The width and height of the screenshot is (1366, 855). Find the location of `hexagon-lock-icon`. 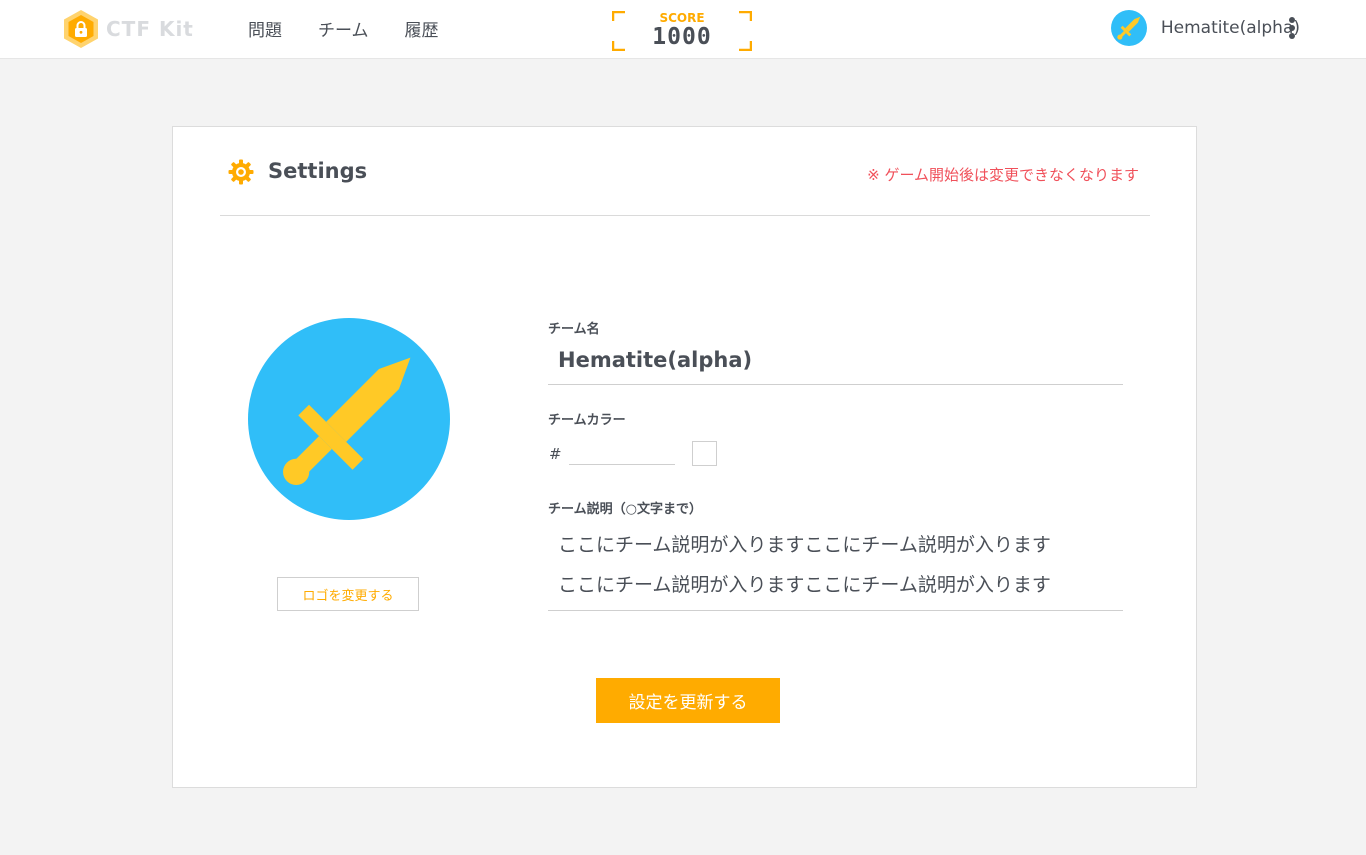

hexagon-lock-icon is located at coordinates (81, 29).